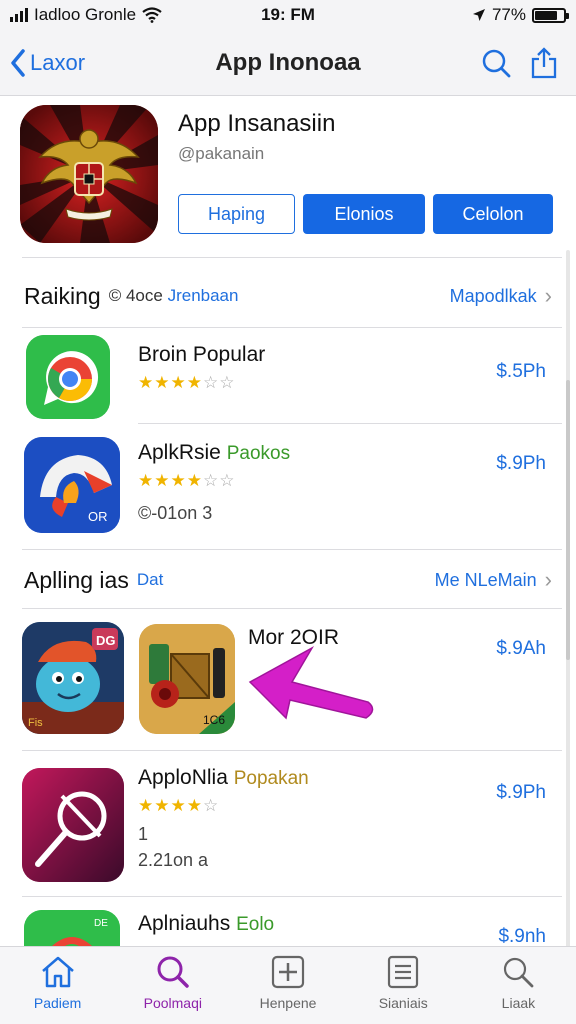 This screenshot has width=576, height=1024. I want to click on scrollbar, so click(568, 600).